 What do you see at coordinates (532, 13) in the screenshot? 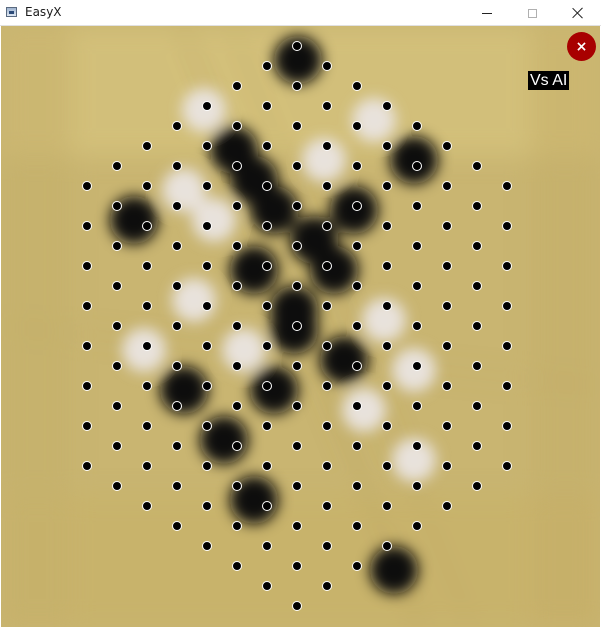
I see `maximize-button` at bounding box center [532, 13].